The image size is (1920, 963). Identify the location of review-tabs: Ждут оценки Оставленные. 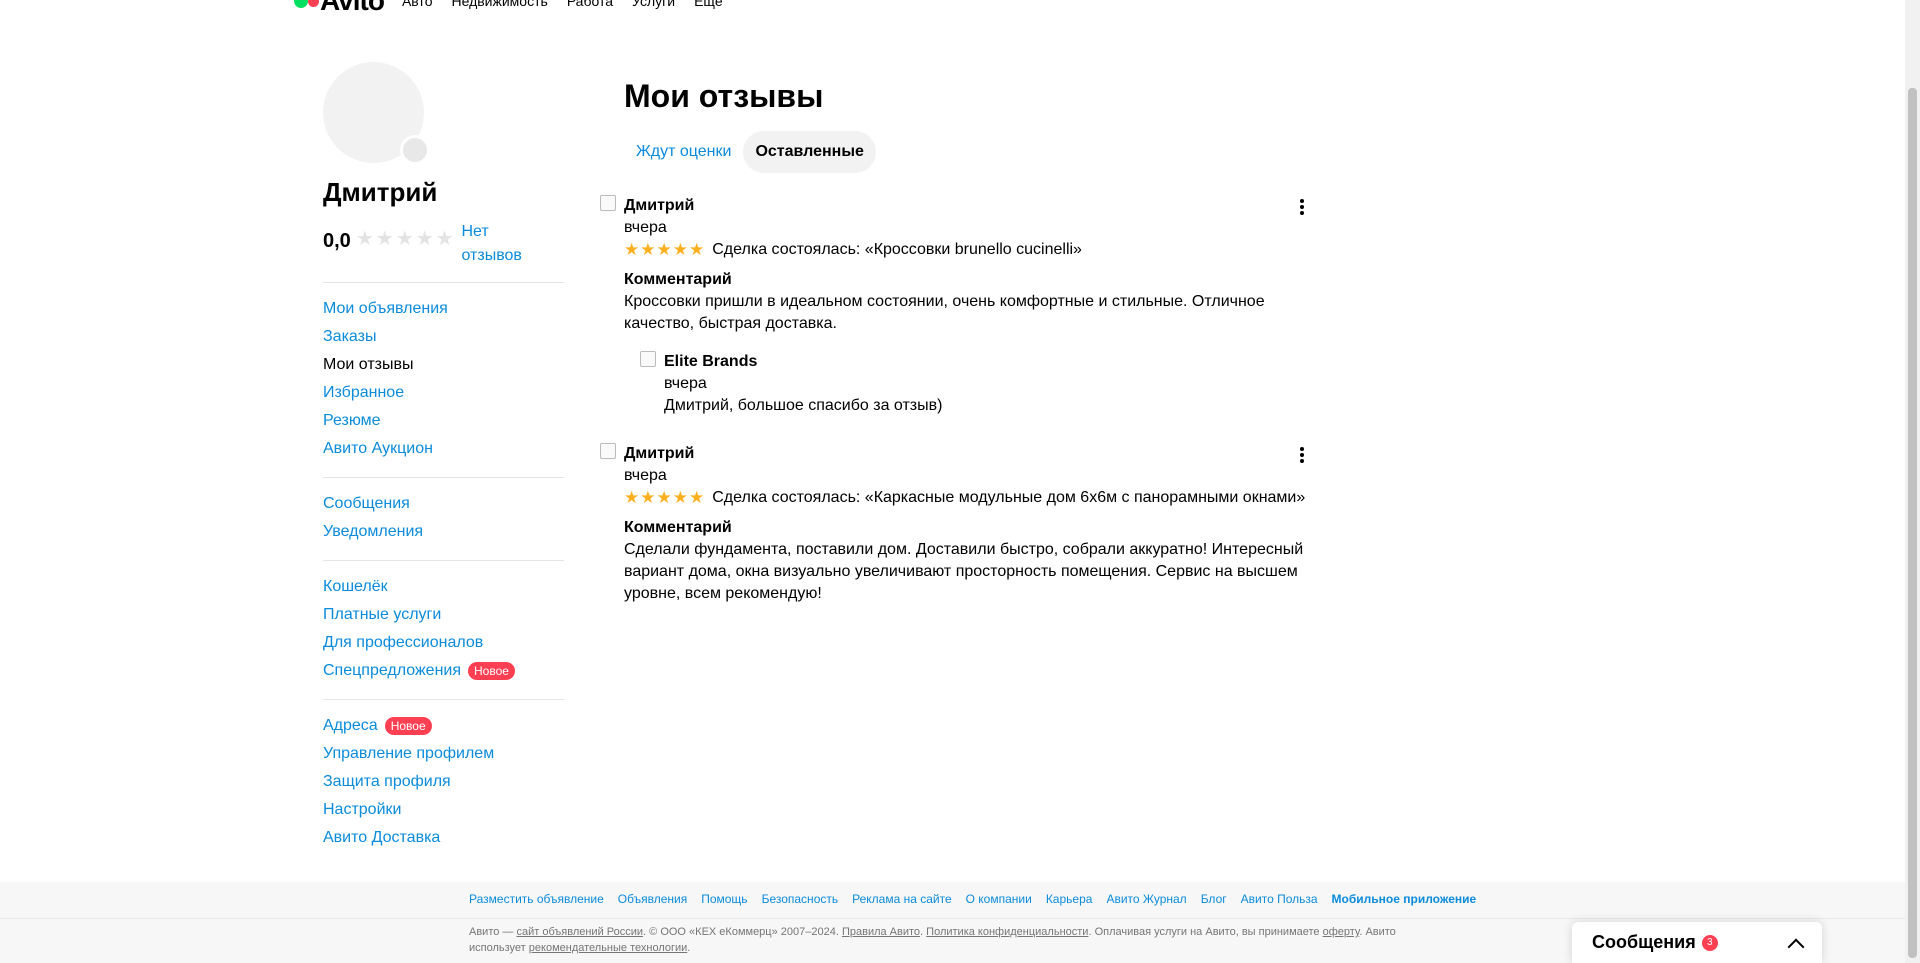
(972, 152).